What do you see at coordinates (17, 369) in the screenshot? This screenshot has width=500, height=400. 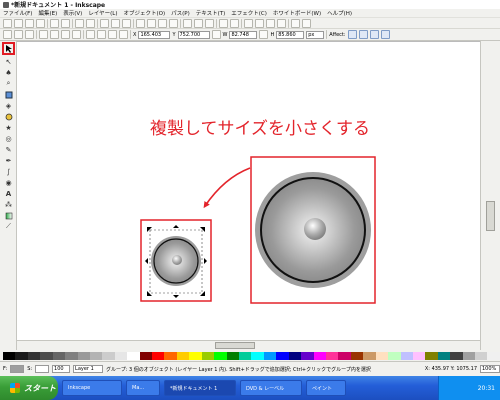 I see `fill-indicator` at bounding box center [17, 369].